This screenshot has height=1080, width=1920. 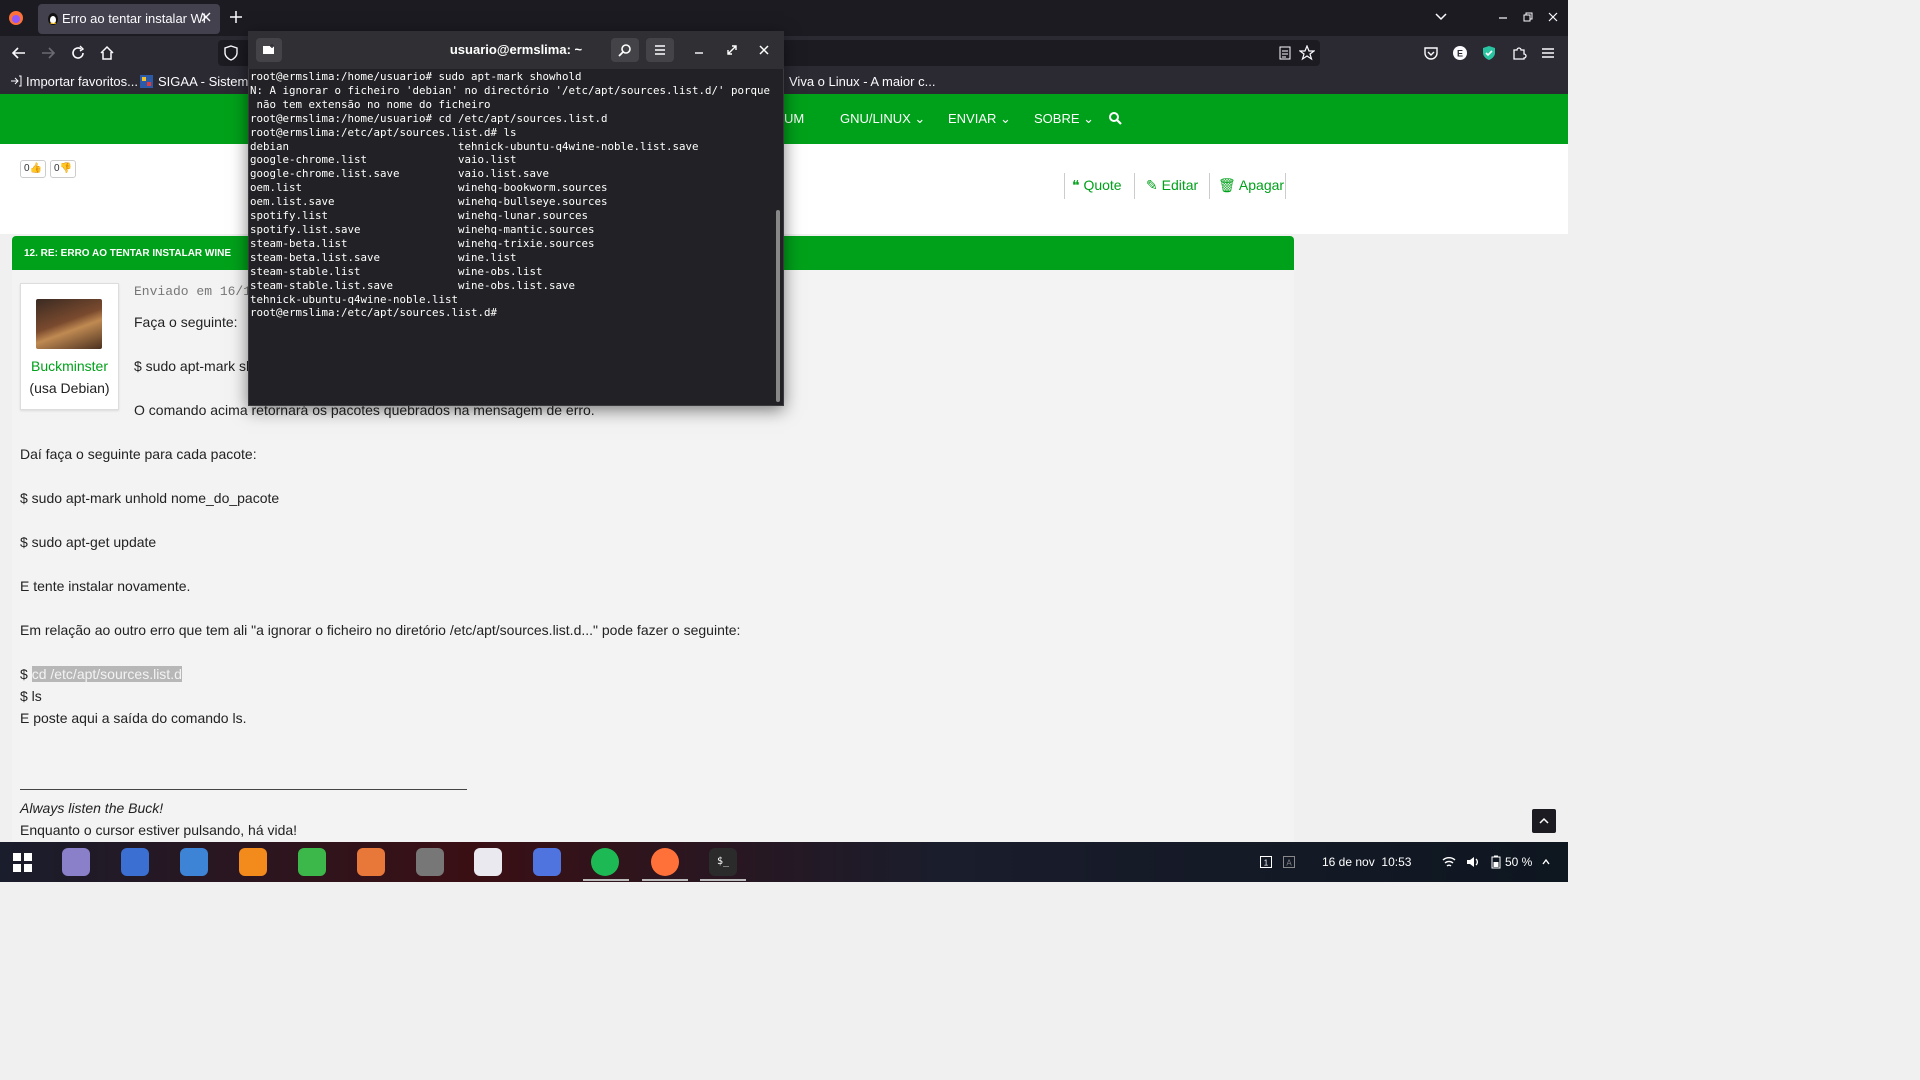 I want to click on account-icon: E, so click(x=1460, y=53).